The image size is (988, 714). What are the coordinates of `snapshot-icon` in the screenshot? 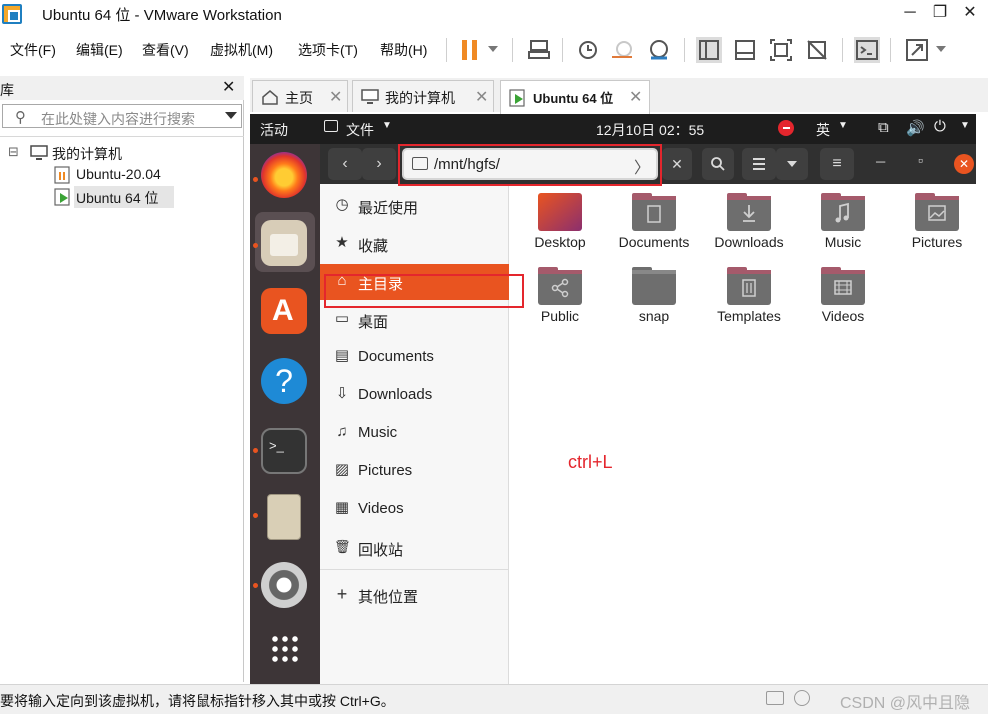 It's located at (587, 50).